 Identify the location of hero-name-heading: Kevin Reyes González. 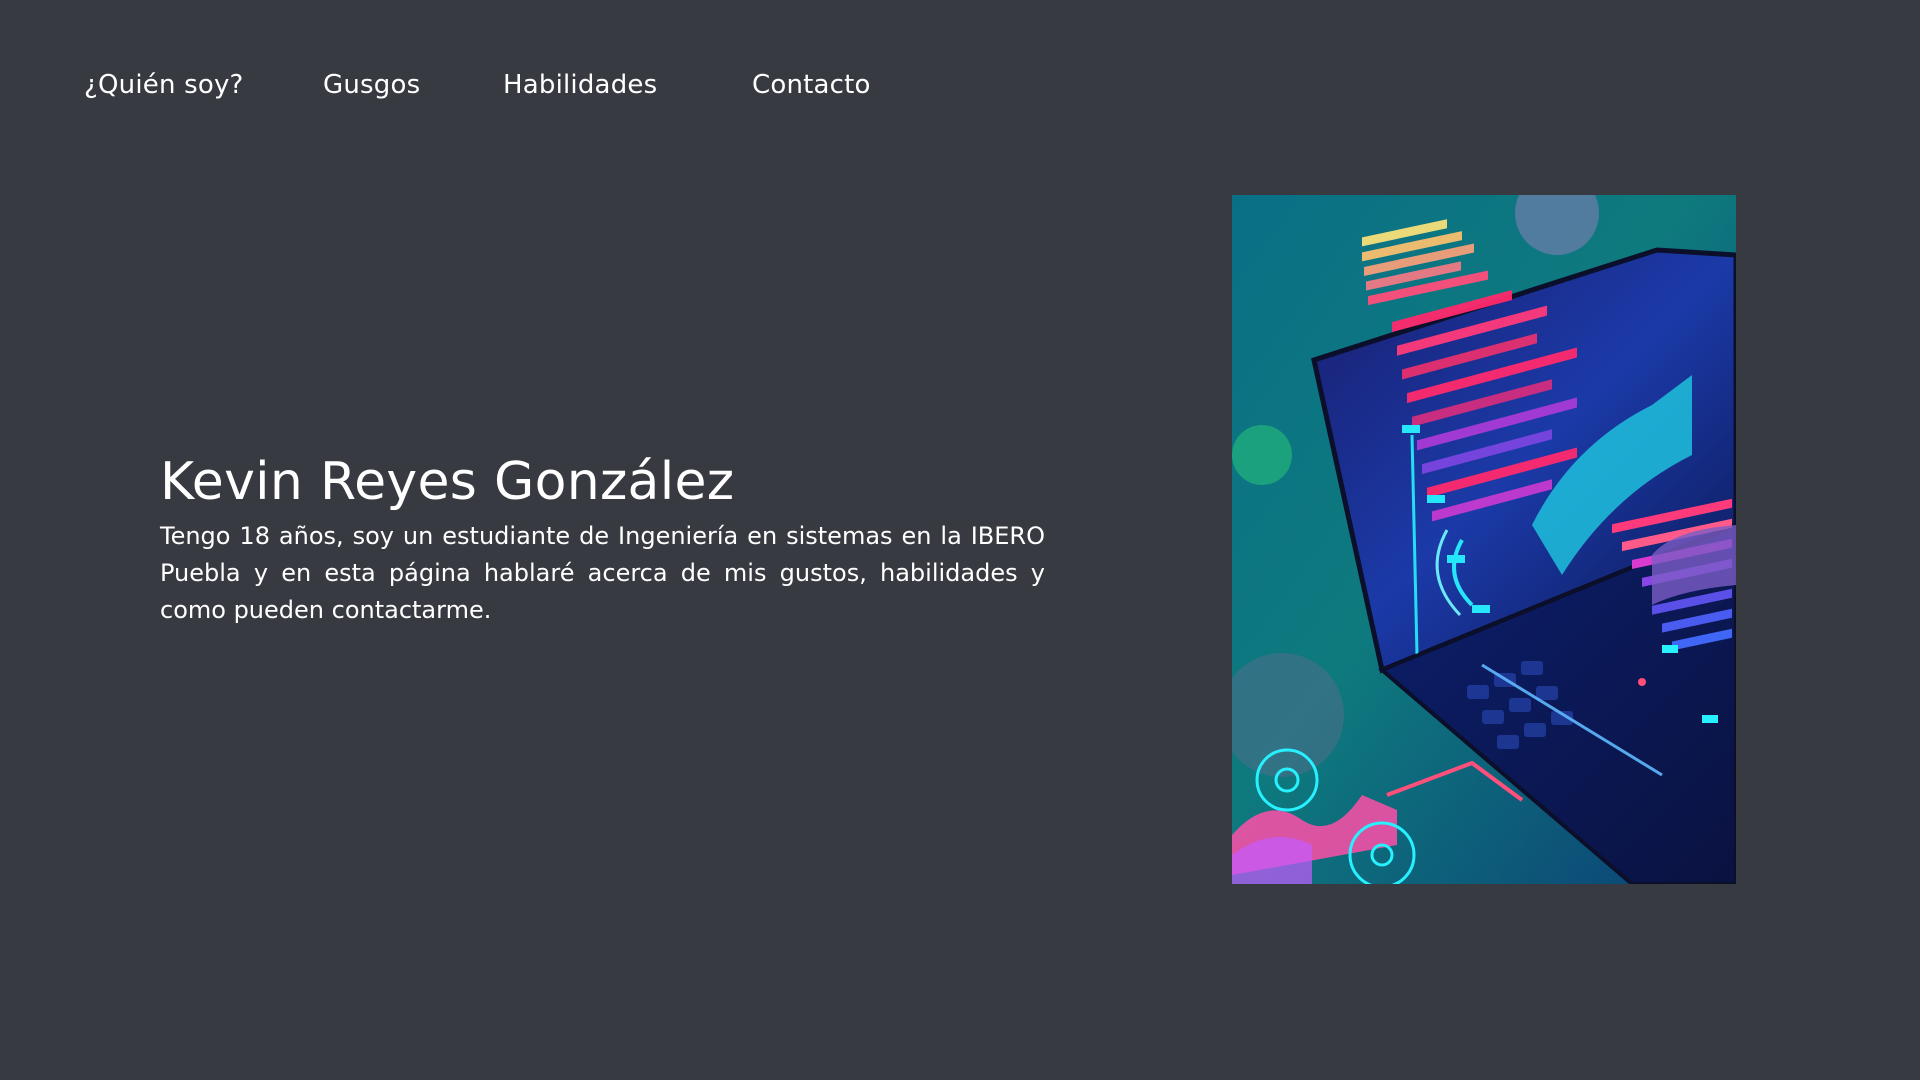
(447, 482).